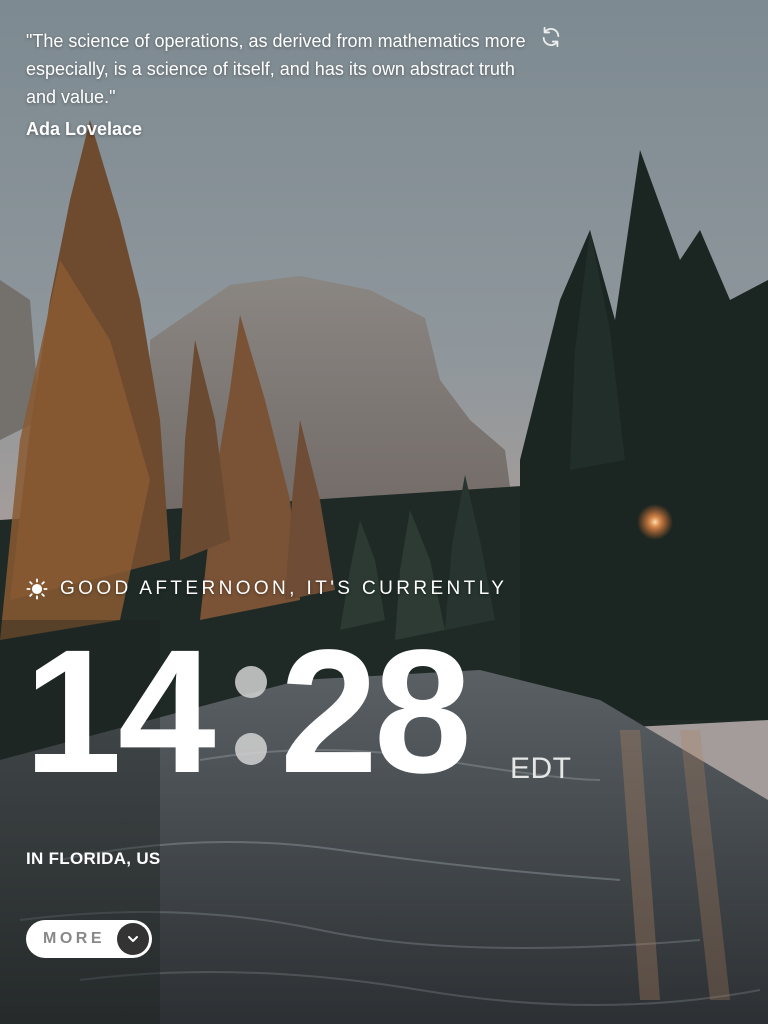 The image size is (768, 1024). I want to click on clock-colon-top-dot, so click(251, 682).